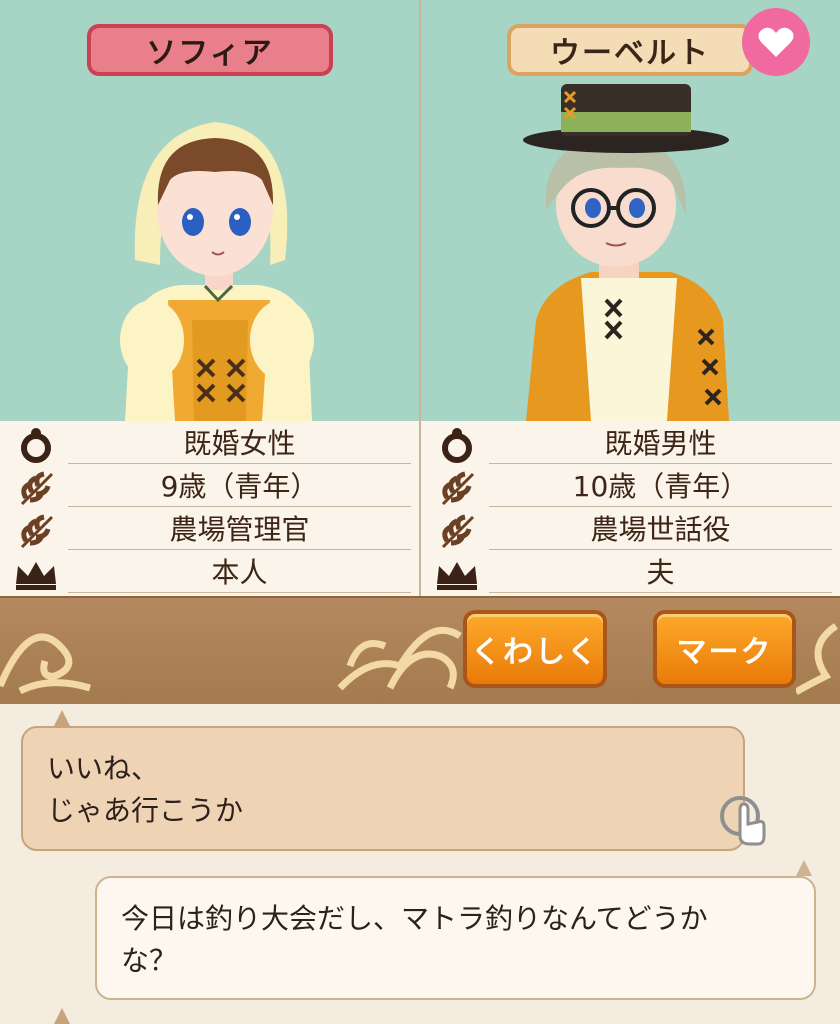 The width and height of the screenshot is (840, 1024). I want to click on info-relation: 本人, so click(239, 573).